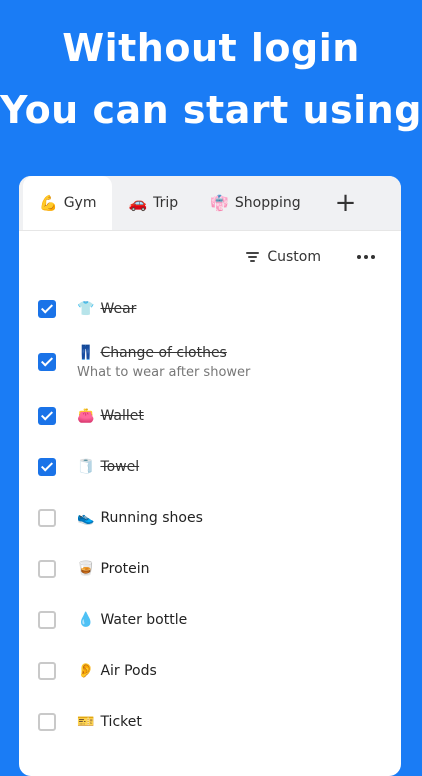 The height and width of the screenshot is (776, 422). I want to click on tab-trip: 🚗 Trip, so click(153, 203).